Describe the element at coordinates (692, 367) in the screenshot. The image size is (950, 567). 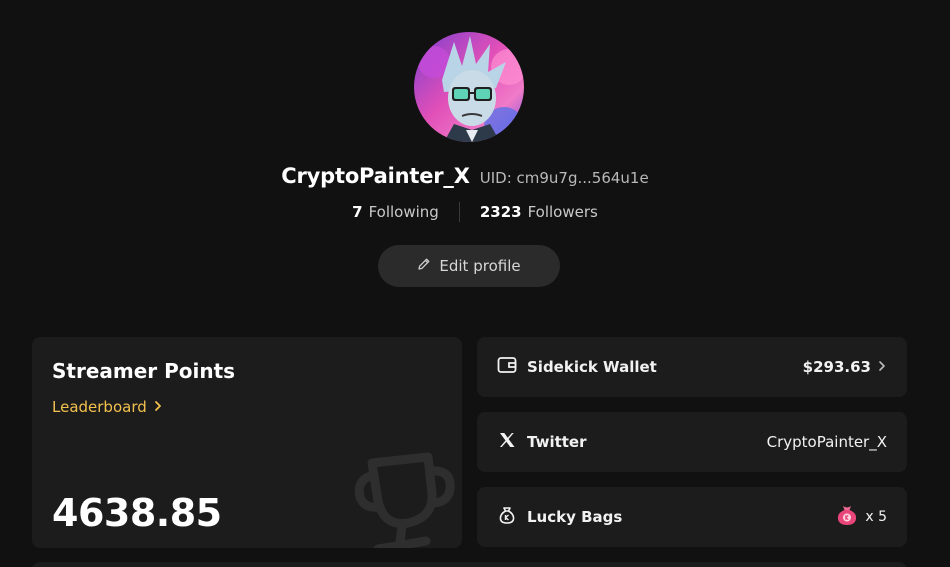
I see `sidekick-wallet-row: Sidekick Wallet $293.63` at that location.